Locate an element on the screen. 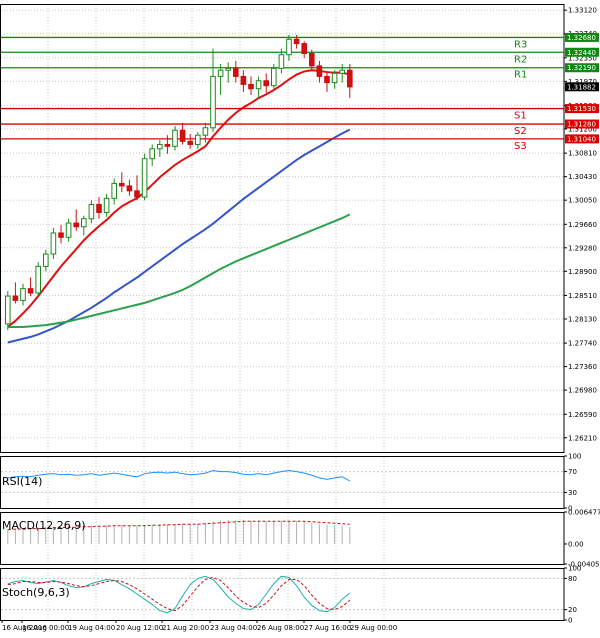 This screenshot has height=638, width=600. current-price-tag-text: 1.31882 is located at coordinates (581, 87).